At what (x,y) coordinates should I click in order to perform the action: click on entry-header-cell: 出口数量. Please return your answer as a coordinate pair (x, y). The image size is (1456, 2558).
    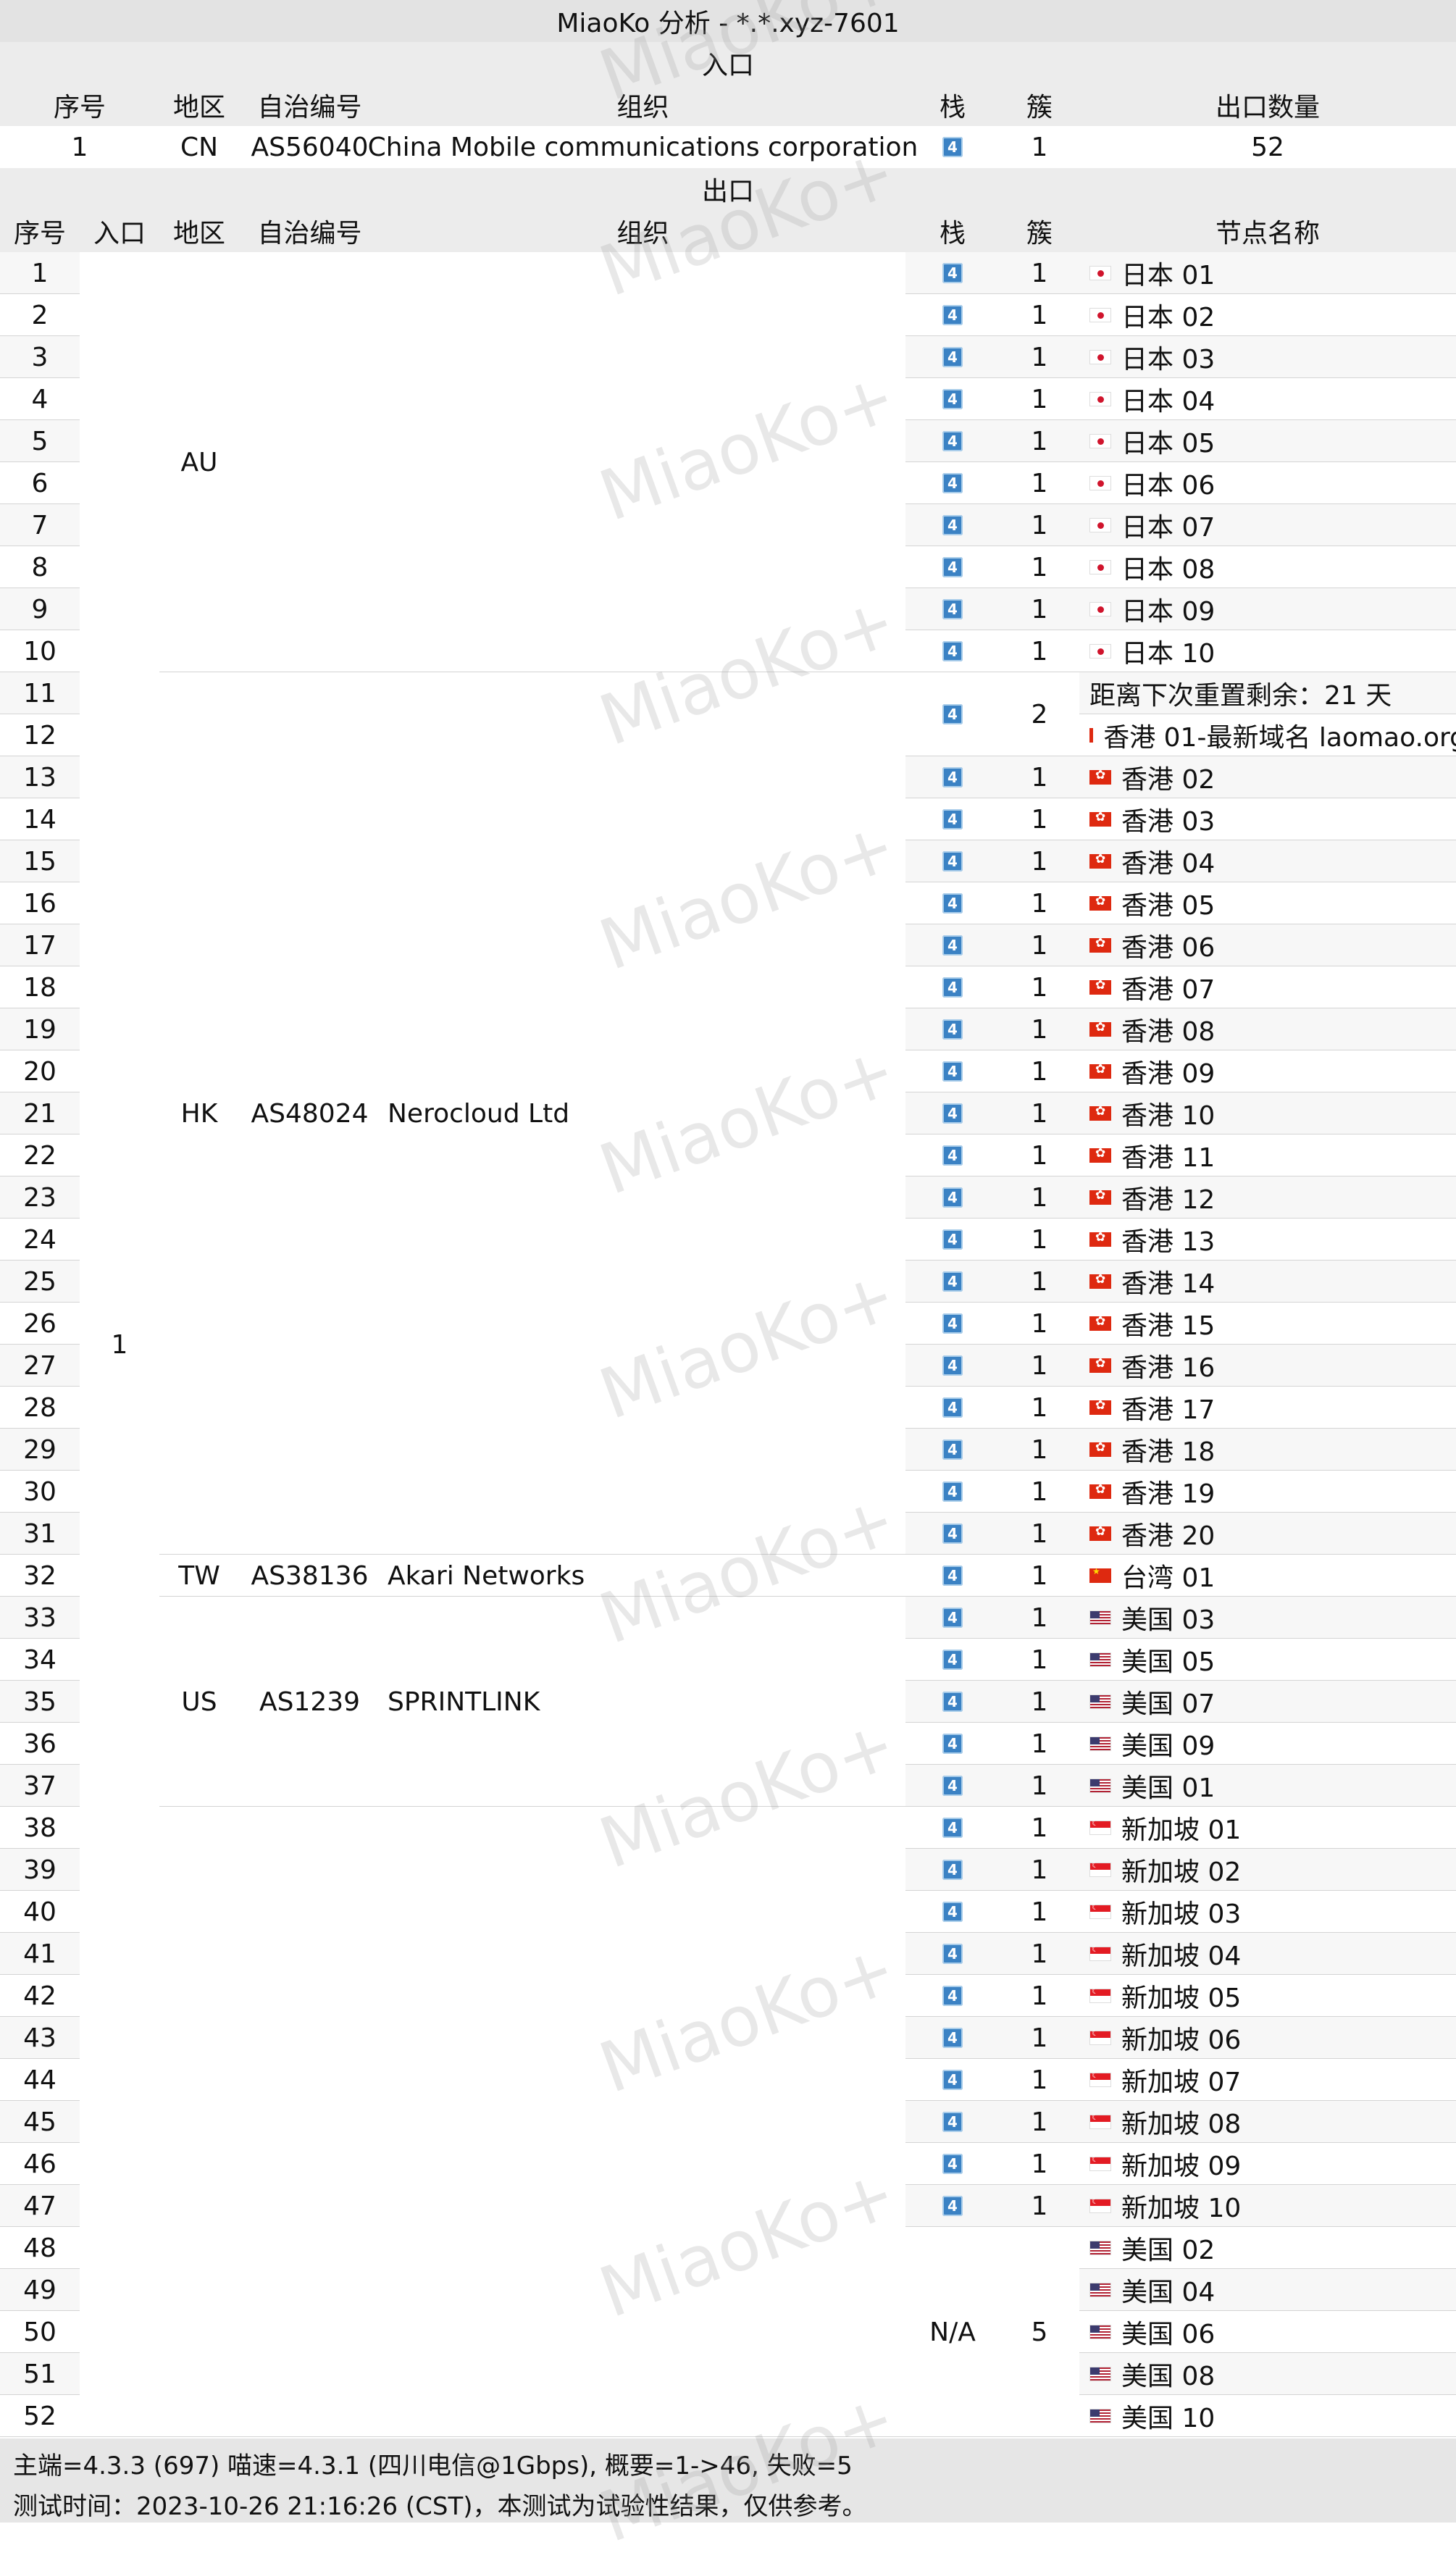
    Looking at the image, I should click on (1267, 108).